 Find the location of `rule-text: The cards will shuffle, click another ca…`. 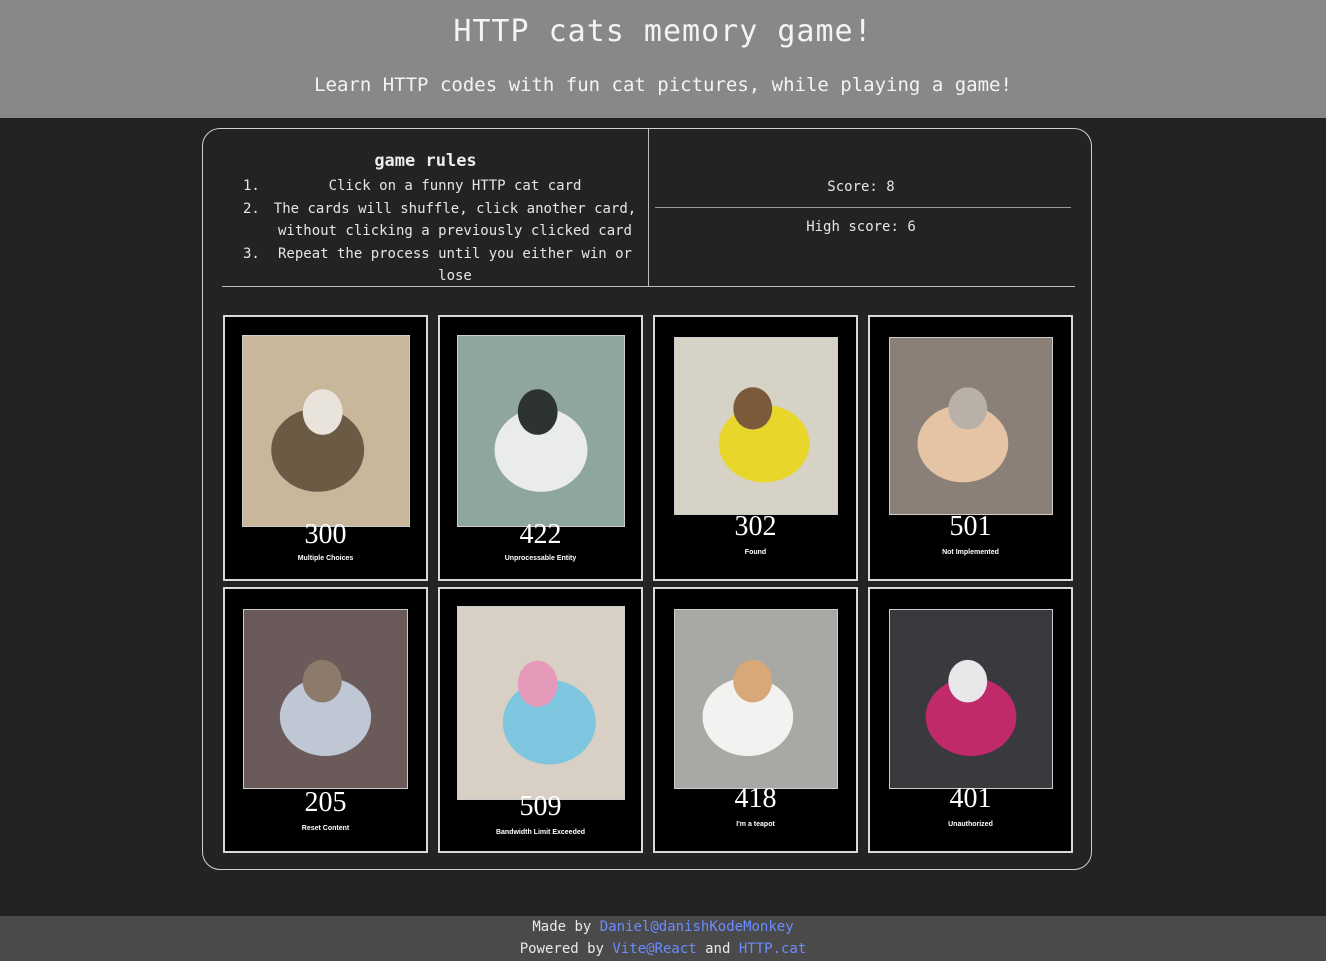

rule-text: The cards will shuffle, click another ca… is located at coordinates (455, 220).